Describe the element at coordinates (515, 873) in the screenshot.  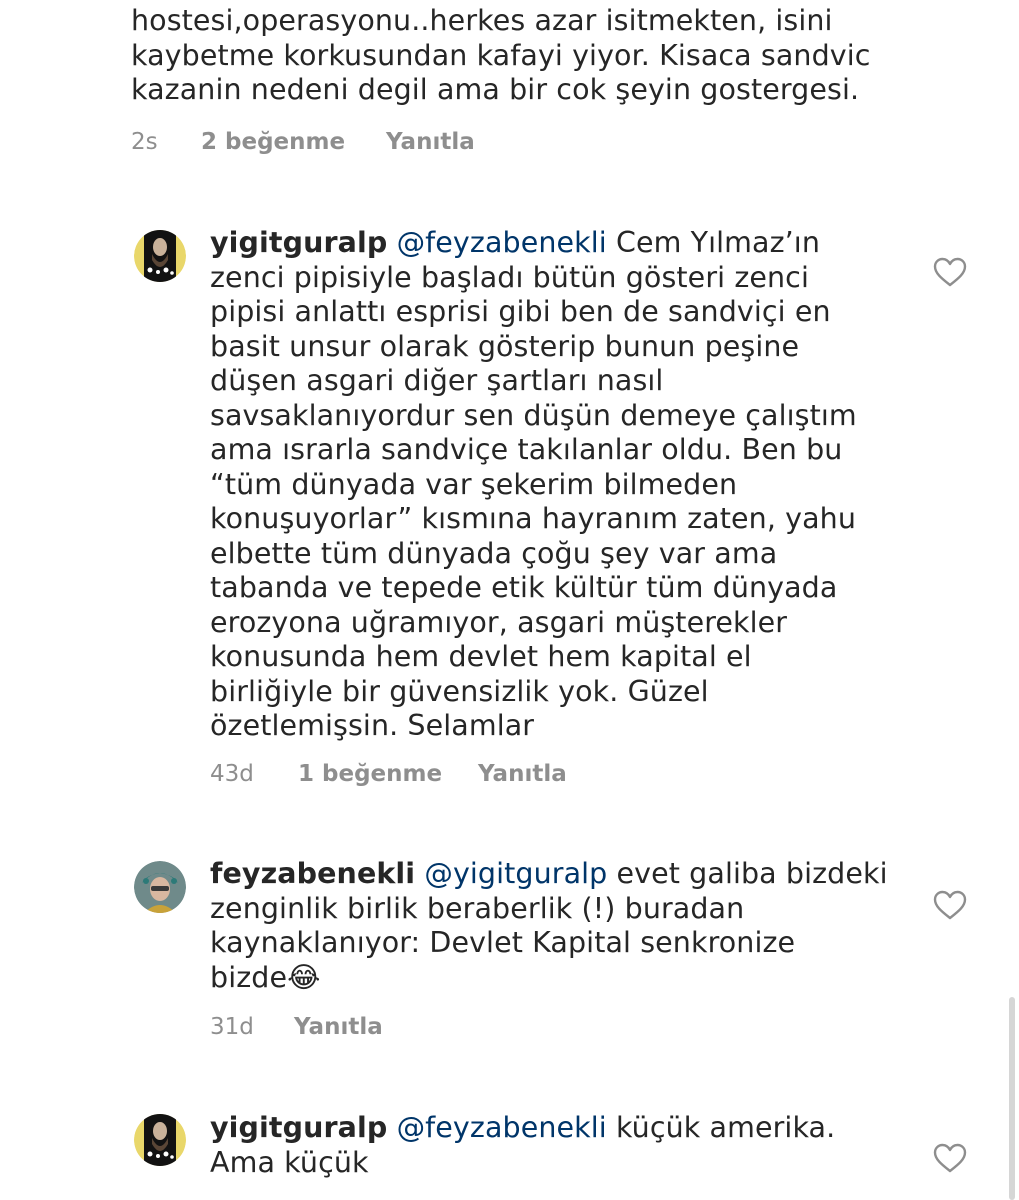
I see `comment-mention: @yigitguralp` at that location.